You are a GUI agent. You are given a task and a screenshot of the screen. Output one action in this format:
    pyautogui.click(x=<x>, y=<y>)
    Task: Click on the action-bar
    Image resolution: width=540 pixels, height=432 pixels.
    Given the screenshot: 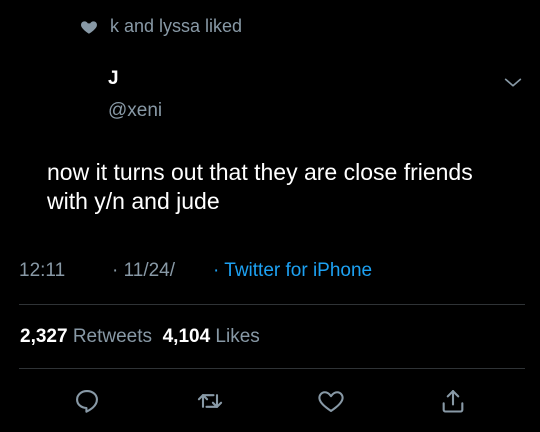 What is the action you would take?
    pyautogui.click(x=270, y=403)
    